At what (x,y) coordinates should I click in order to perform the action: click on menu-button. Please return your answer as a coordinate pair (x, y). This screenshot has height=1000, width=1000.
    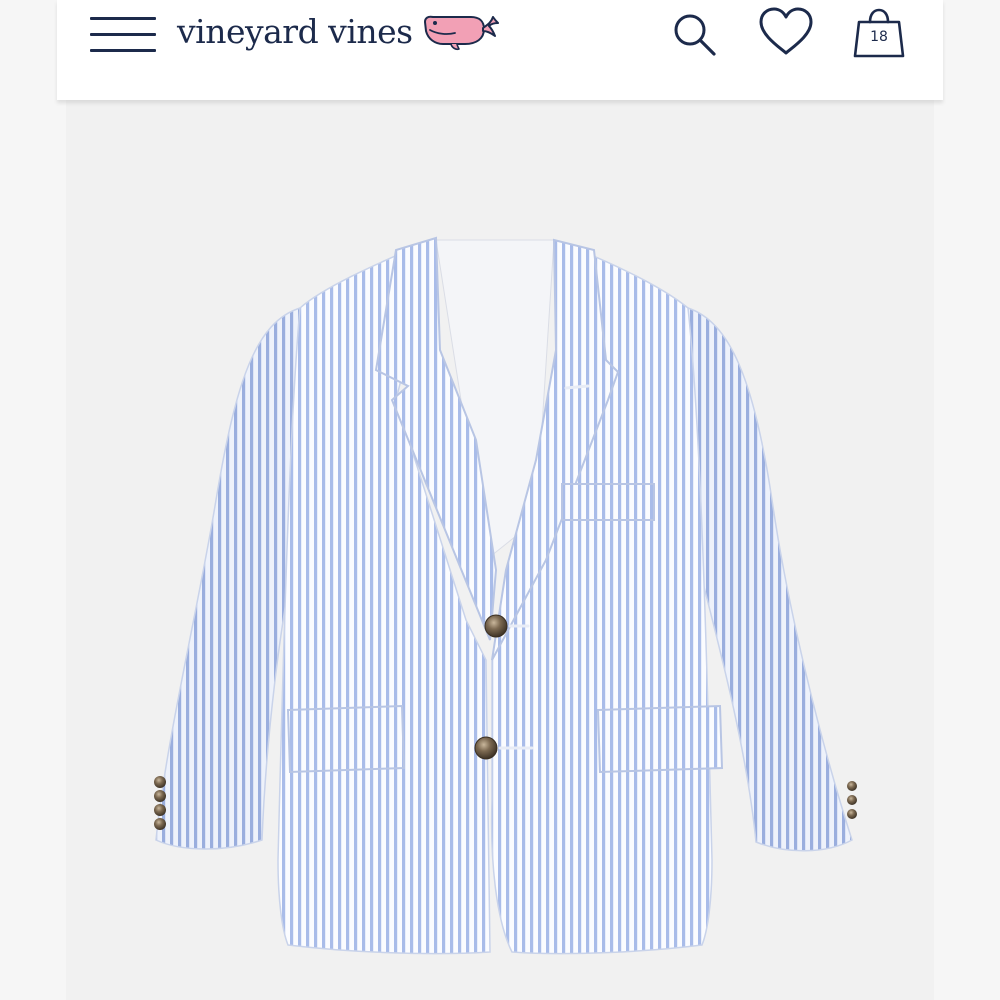
    Looking at the image, I should click on (123, 33).